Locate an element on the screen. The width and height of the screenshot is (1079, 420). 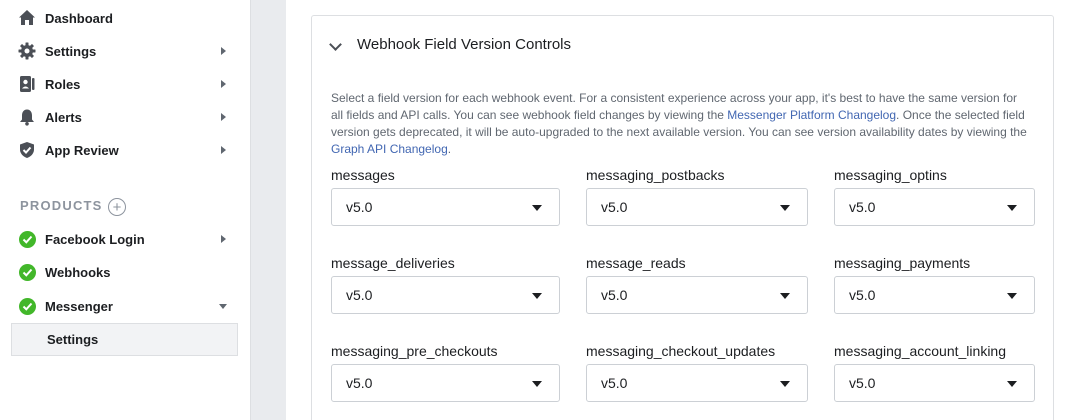
products-header: PRODUCTS is located at coordinates (61, 205).